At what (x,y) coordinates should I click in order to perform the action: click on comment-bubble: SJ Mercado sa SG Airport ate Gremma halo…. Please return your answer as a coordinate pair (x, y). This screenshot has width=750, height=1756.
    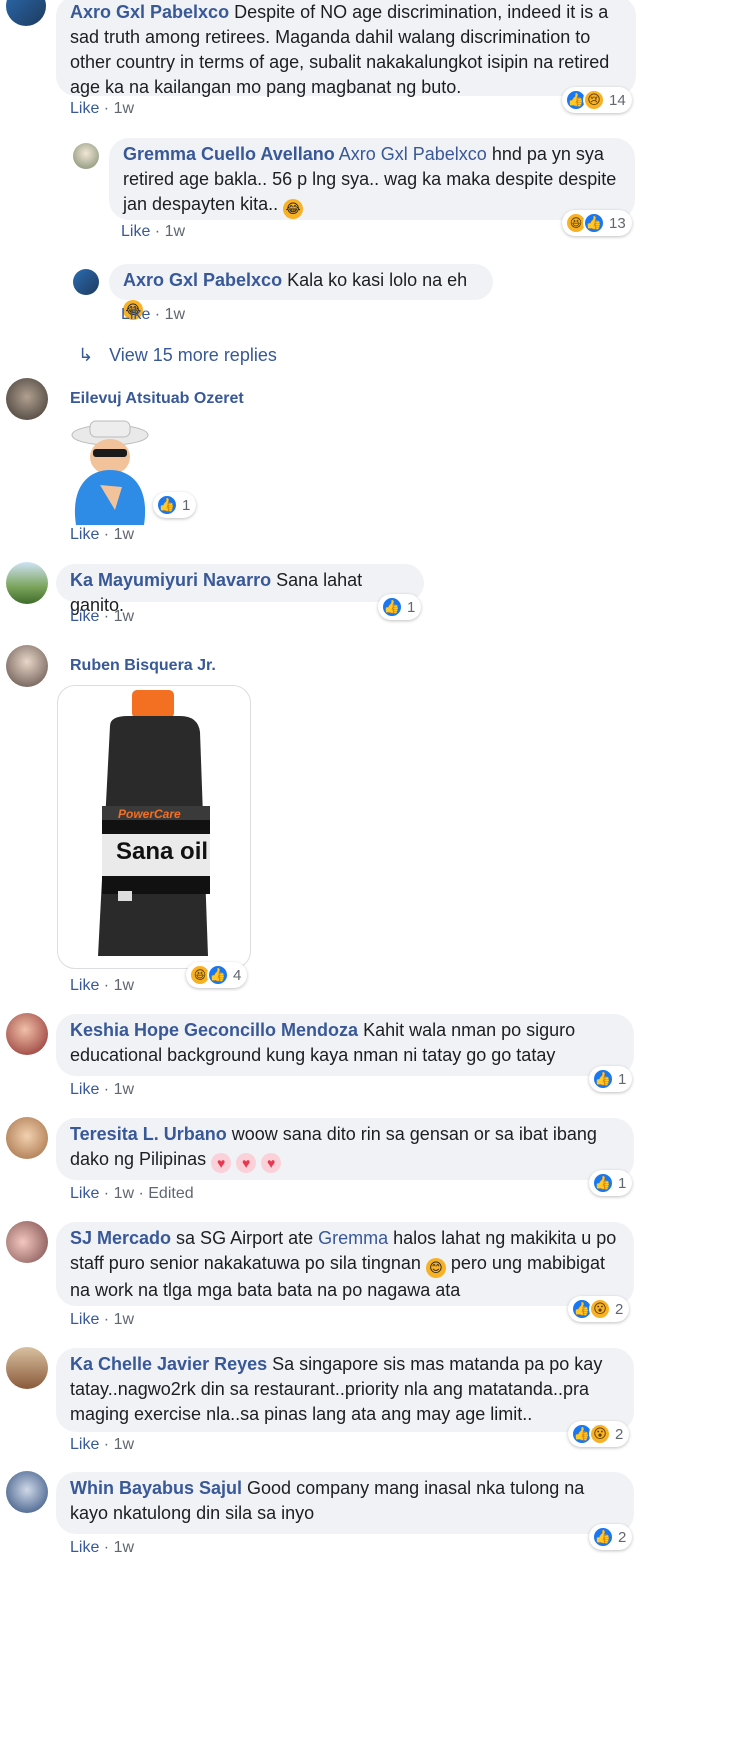
    Looking at the image, I should click on (345, 1264).